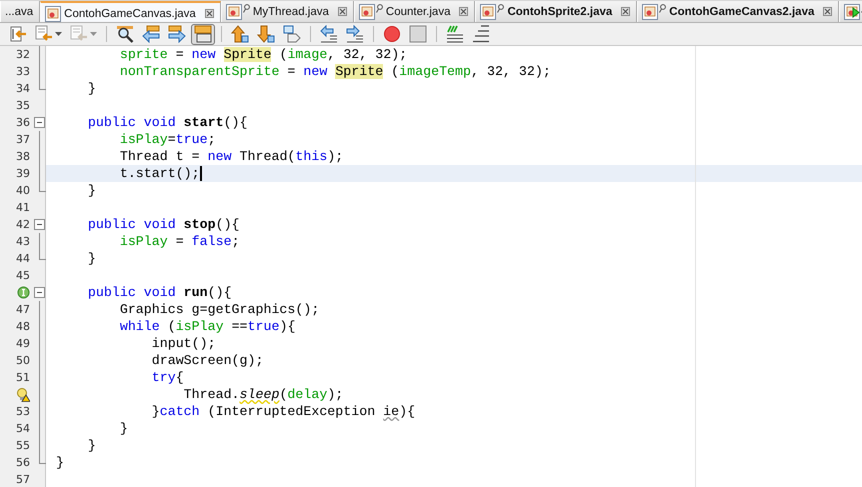 The width and height of the screenshot is (862, 487). Describe the element at coordinates (23, 156) in the screenshot. I see `line-number: 38` at that location.